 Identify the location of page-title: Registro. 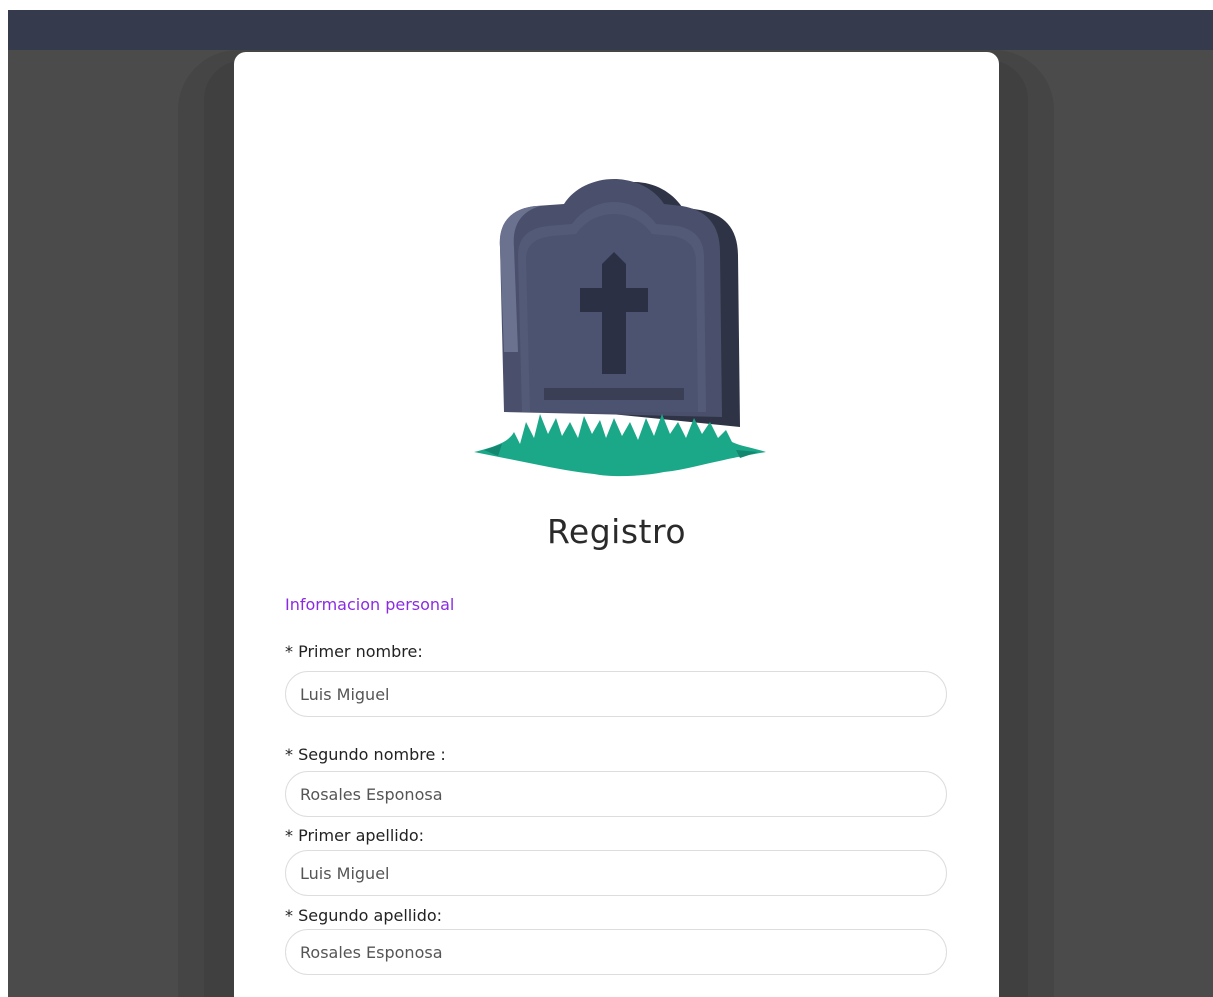
(616, 531).